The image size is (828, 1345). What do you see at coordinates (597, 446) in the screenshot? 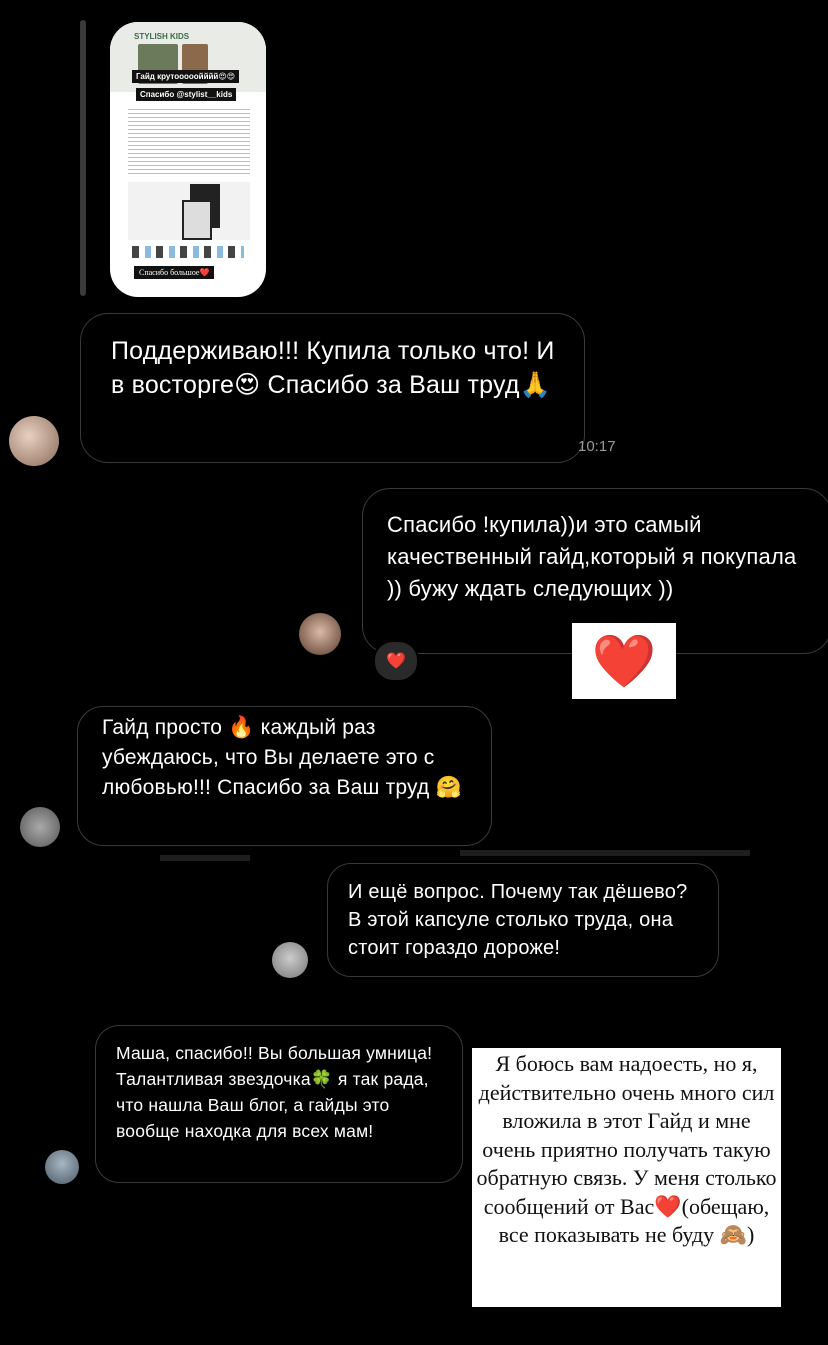
I see `message-time: 10:17` at bounding box center [597, 446].